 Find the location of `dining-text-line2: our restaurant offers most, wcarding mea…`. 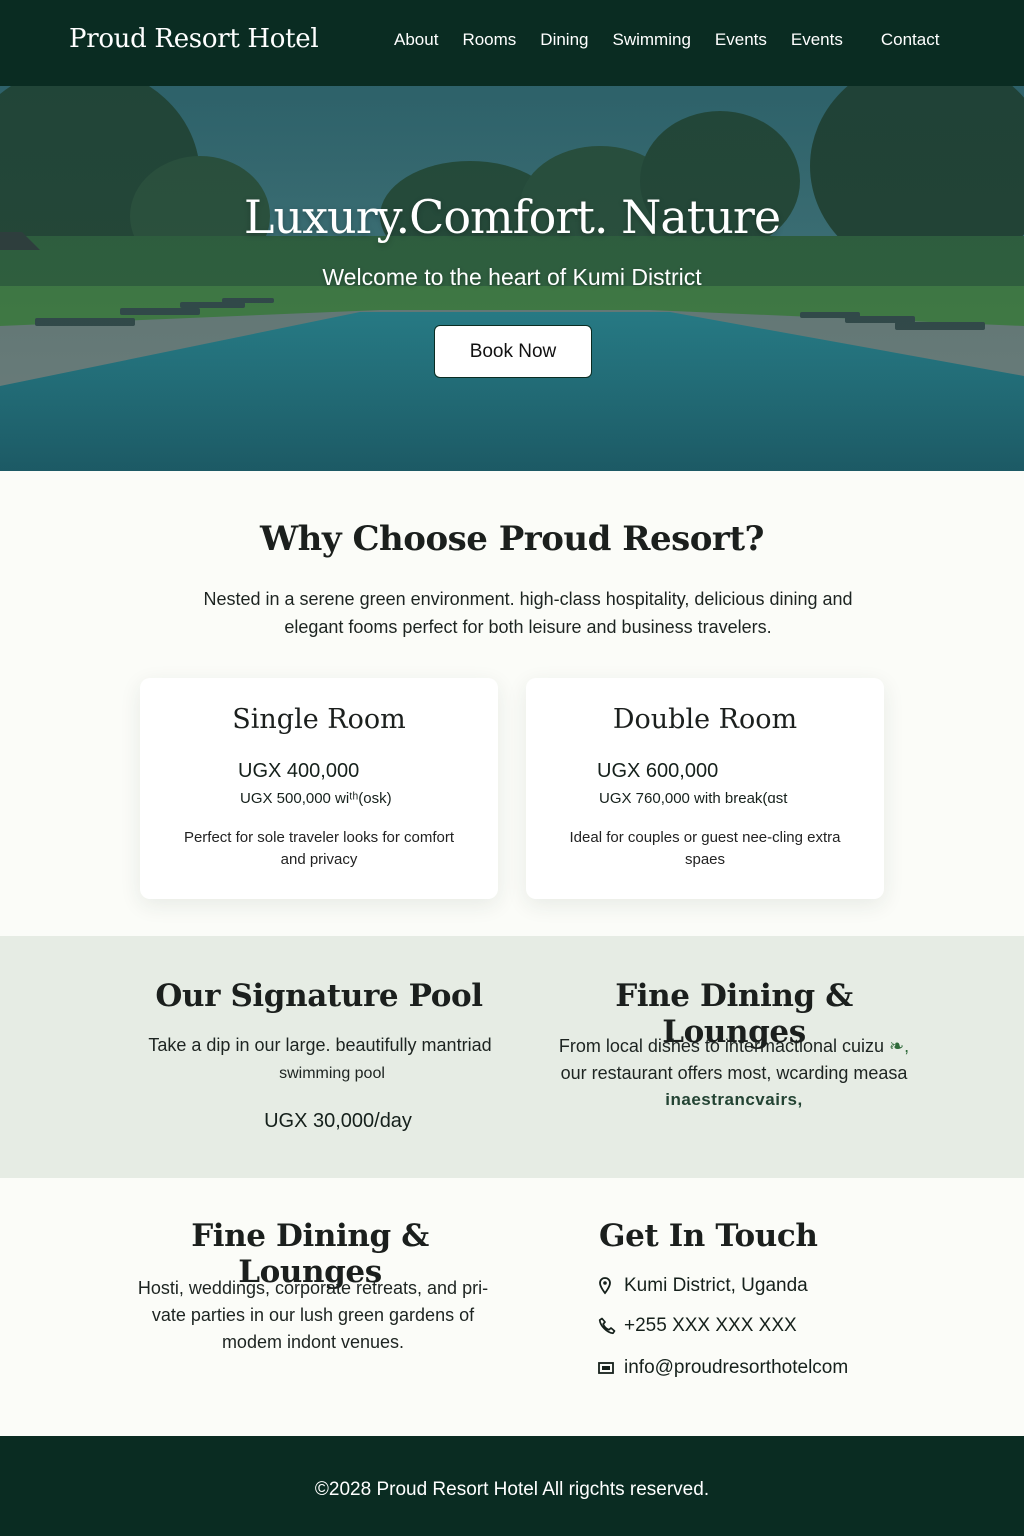

dining-text-line2: our restaurant offers most, wcarding mea… is located at coordinates (734, 1073).